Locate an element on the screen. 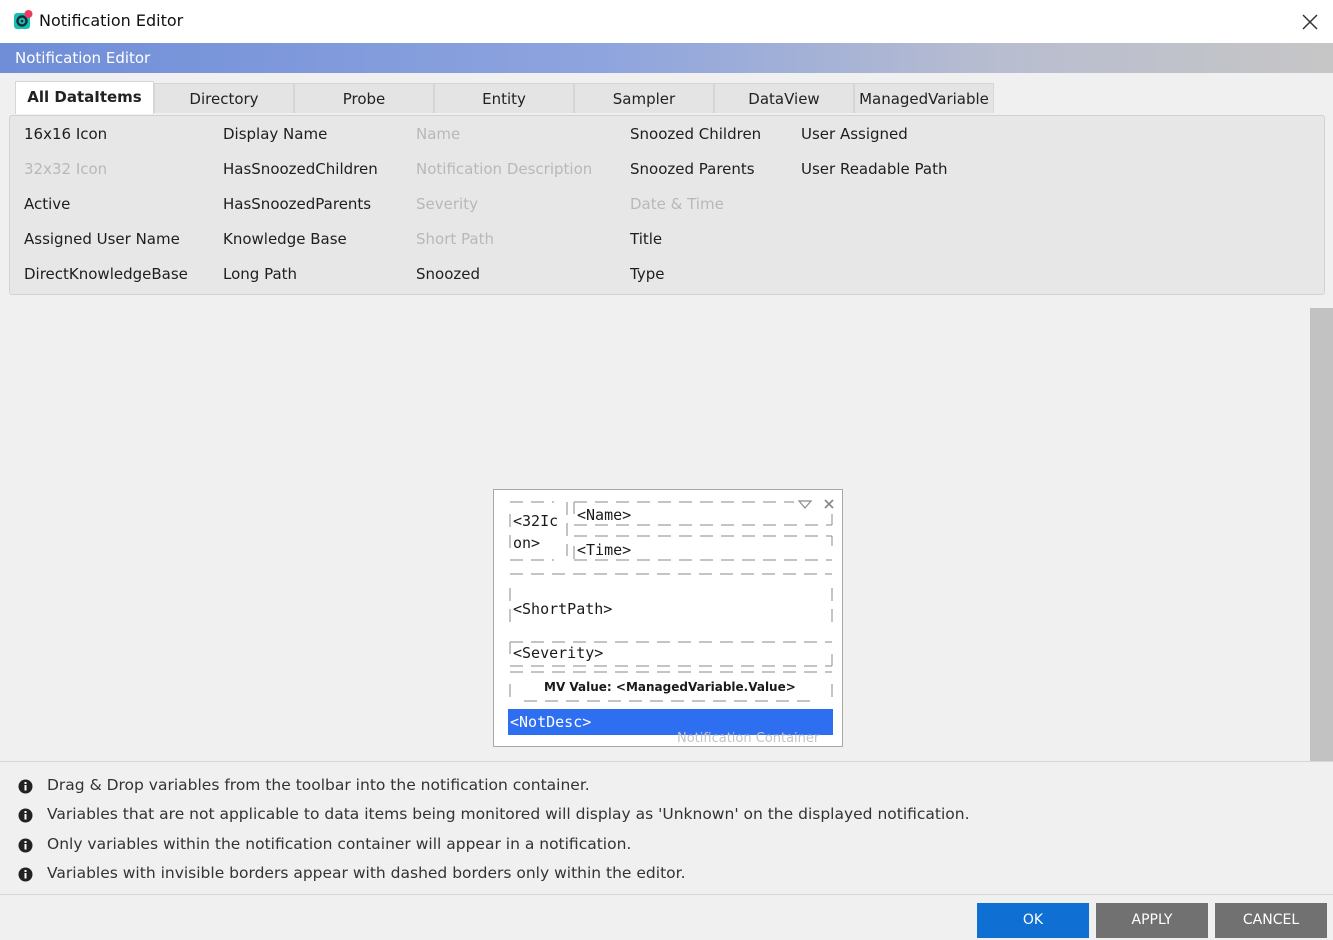 This screenshot has height=940, width=1333. cancel-button: CANCEL is located at coordinates (1271, 920).